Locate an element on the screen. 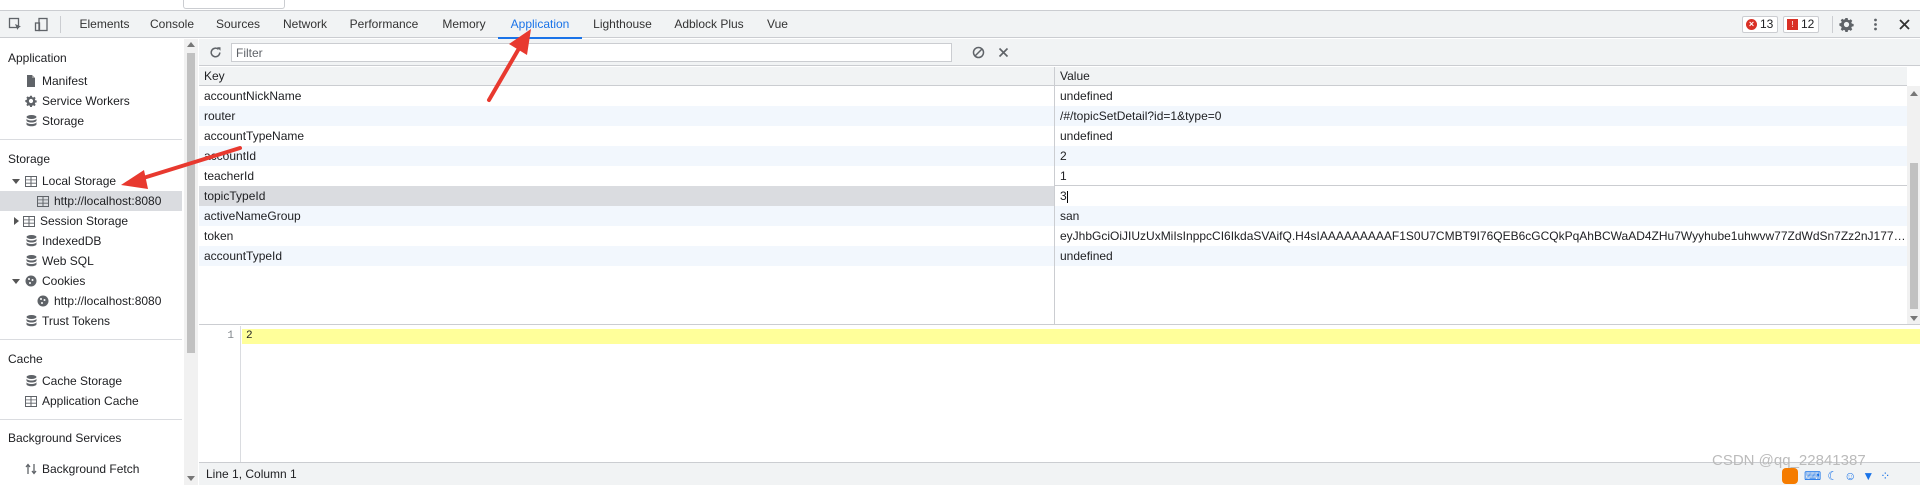  row-key: topicTypeId is located at coordinates (626, 196).